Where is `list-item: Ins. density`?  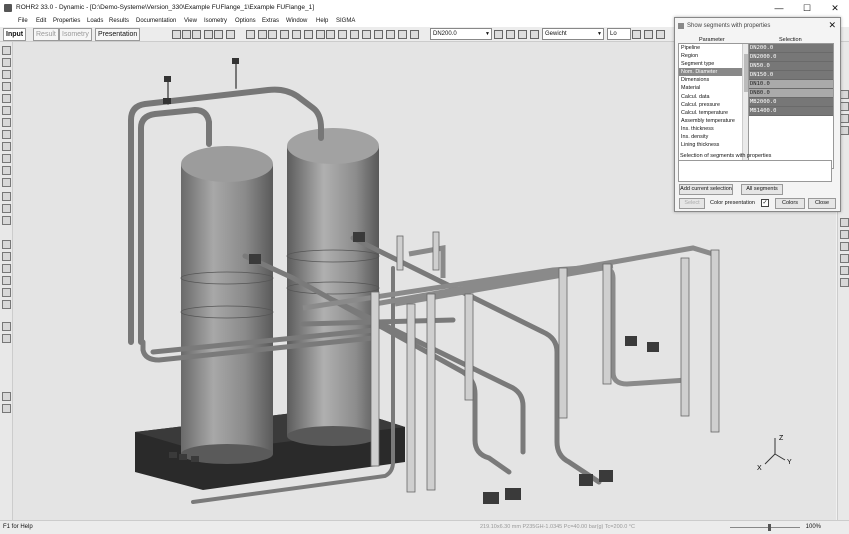 list-item: Ins. density is located at coordinates (713, 137).